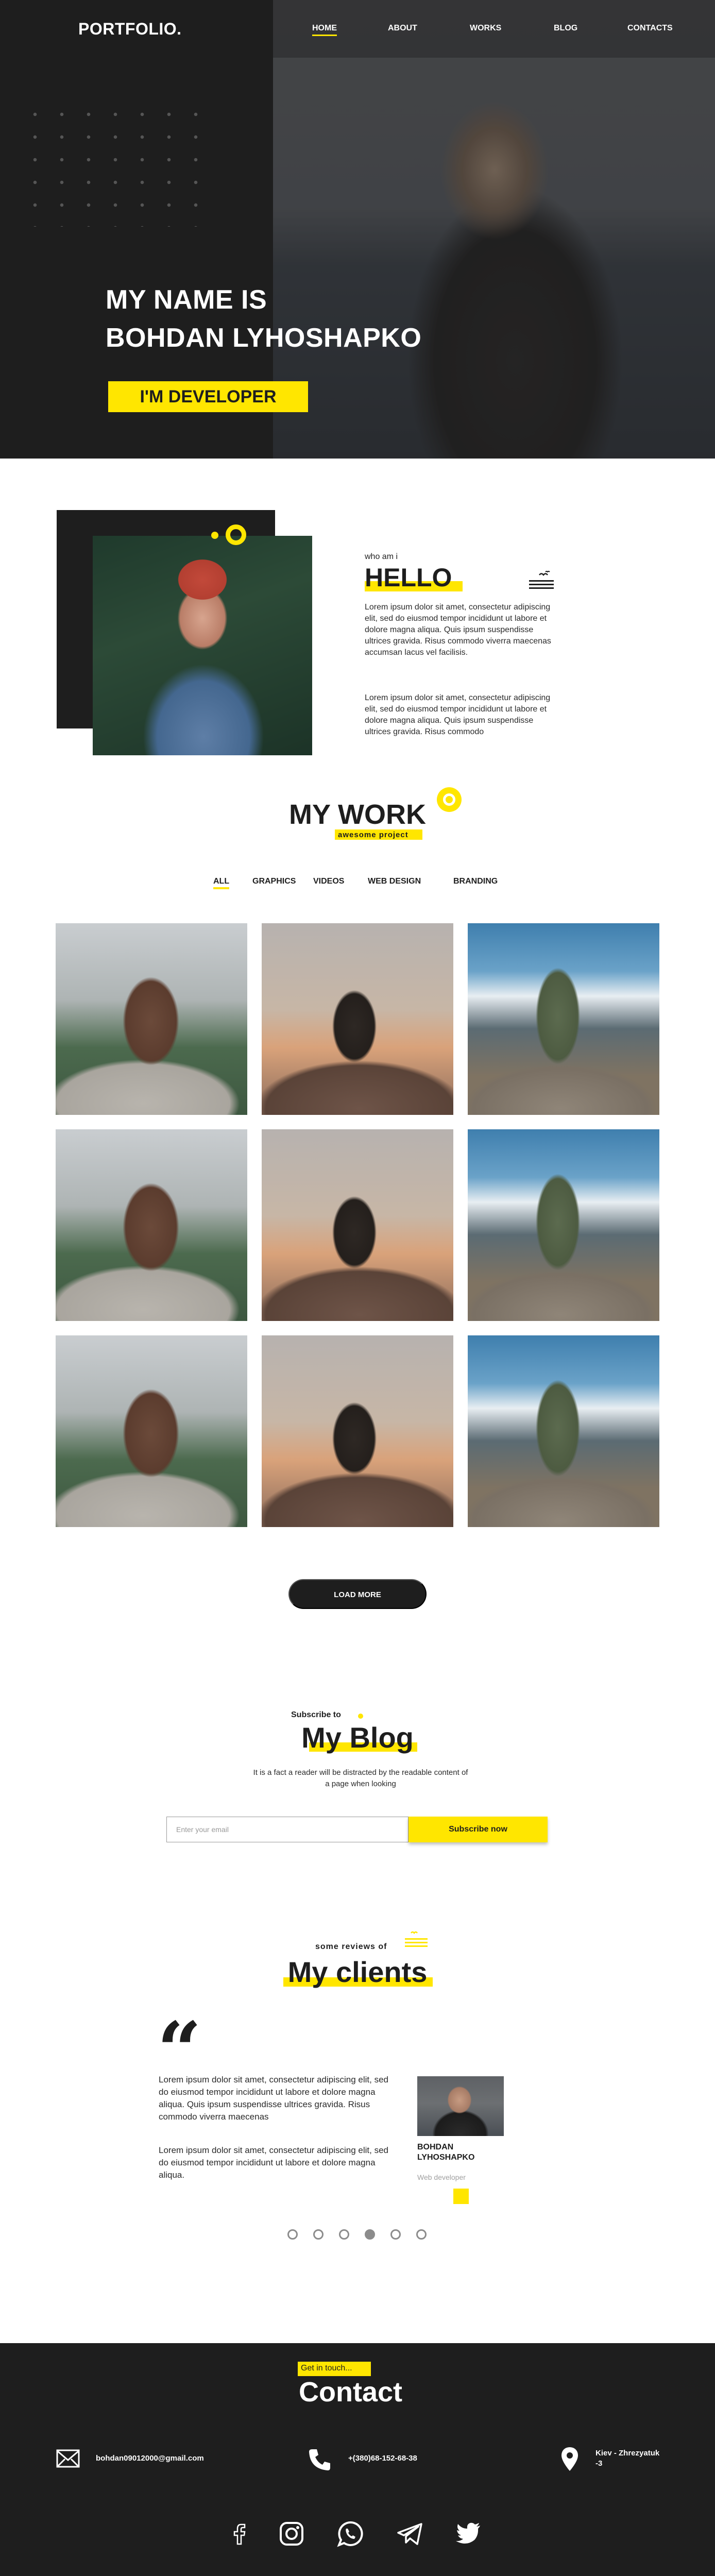  Describe the element at coordinates (350, 2533) in the screenshot. I see `whatsapp-icon` at that location.